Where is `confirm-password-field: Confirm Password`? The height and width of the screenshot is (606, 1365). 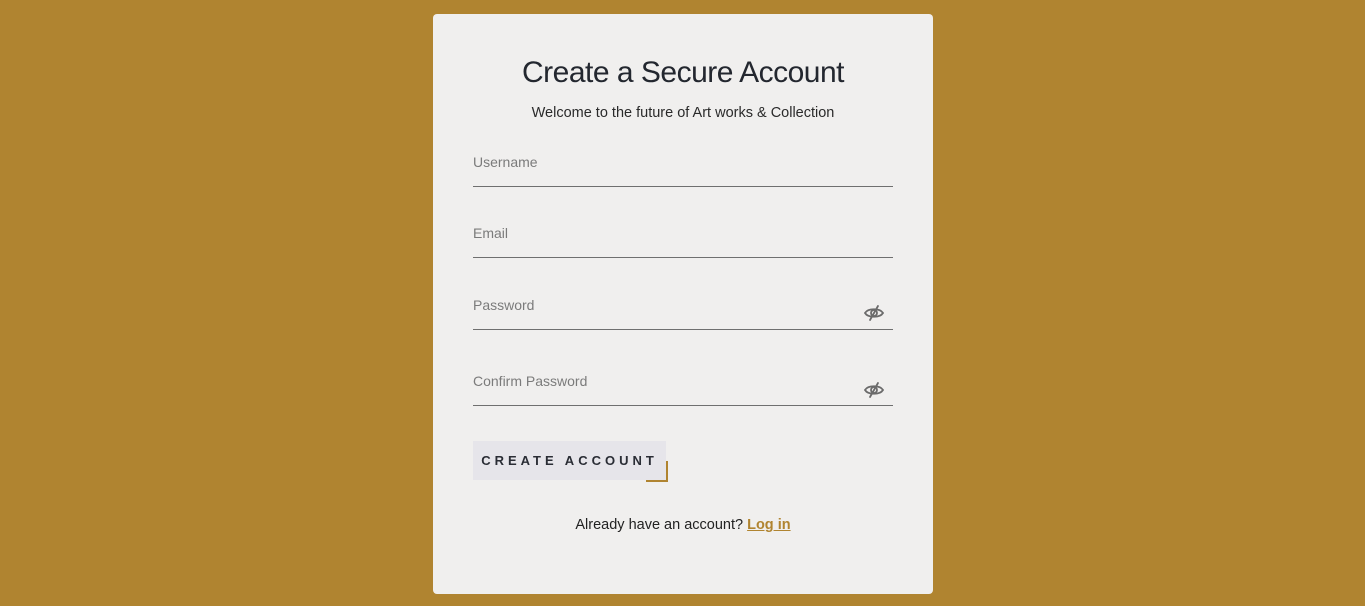 confirm-password-field: Confirm Password is located at coordinates (683, 388).